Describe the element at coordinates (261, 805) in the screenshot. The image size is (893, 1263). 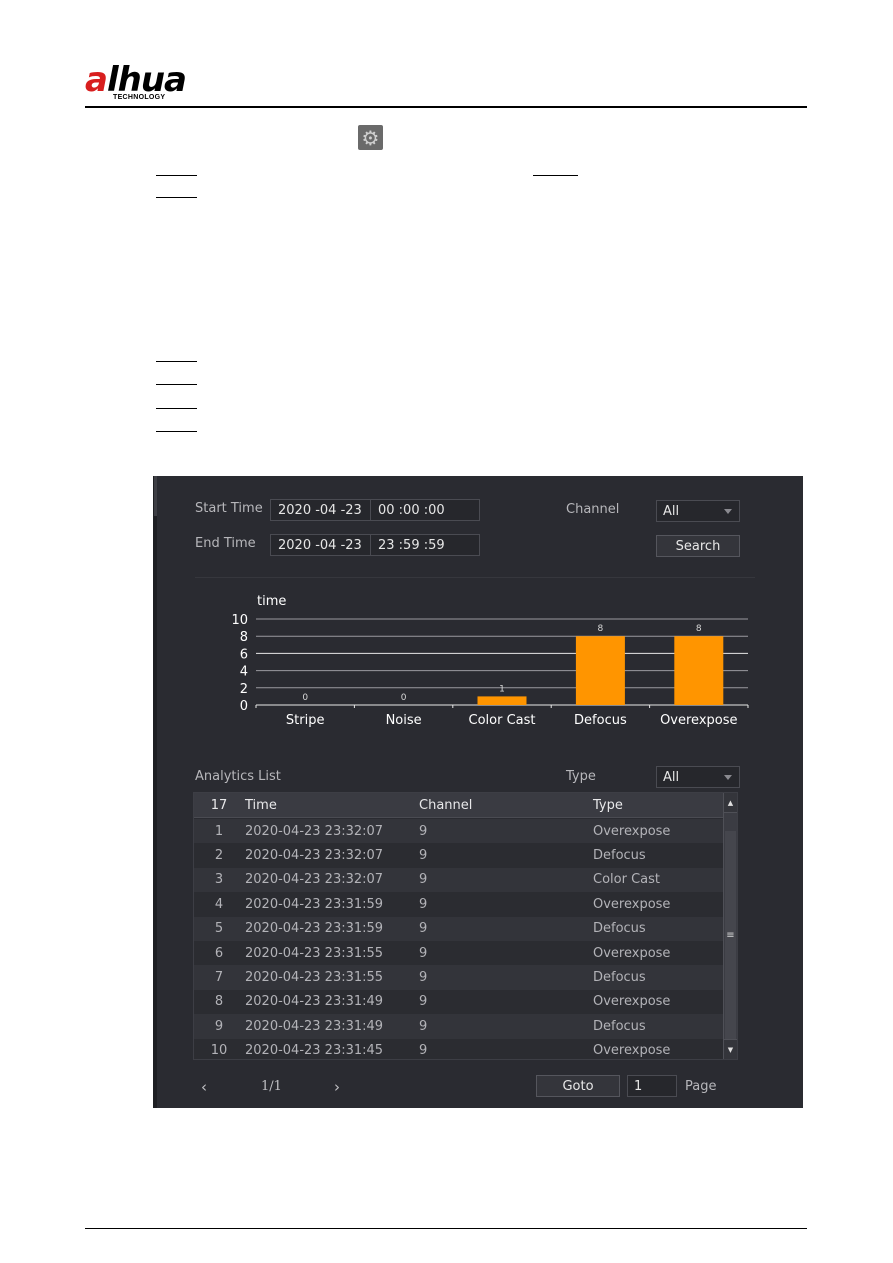
I see `column-time: Time` at that location.